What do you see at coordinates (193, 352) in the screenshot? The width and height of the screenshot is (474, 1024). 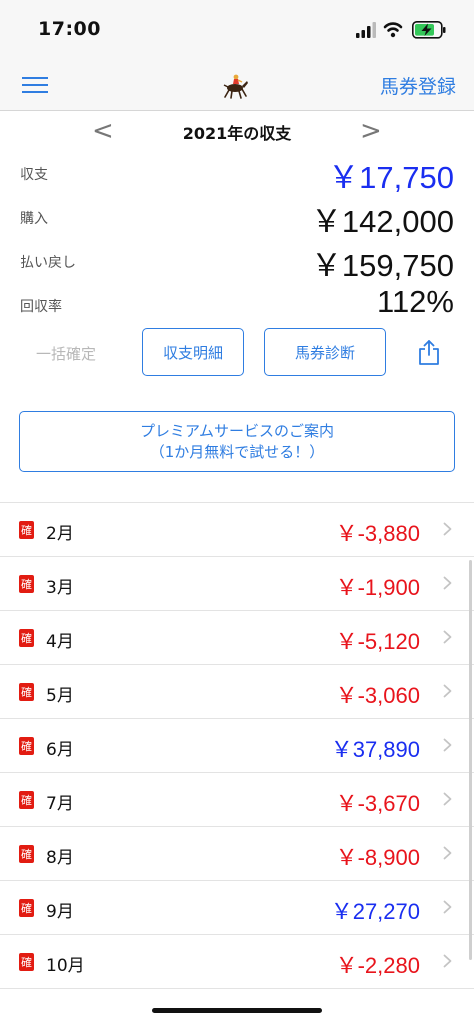 I see `income-detail-button: 収支明細` at bounding box center [193, 352].